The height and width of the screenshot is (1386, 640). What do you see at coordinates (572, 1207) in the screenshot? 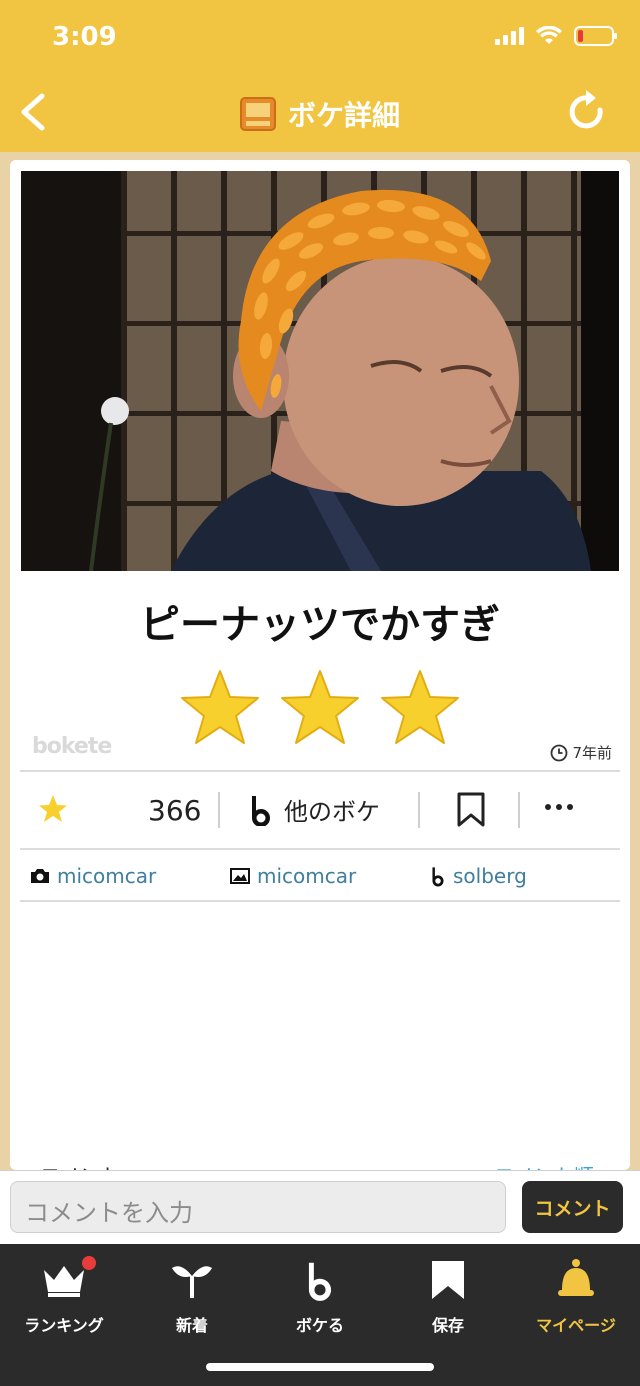
I see `comment-submit-button: コメント` at bounding box center [572, 1207].